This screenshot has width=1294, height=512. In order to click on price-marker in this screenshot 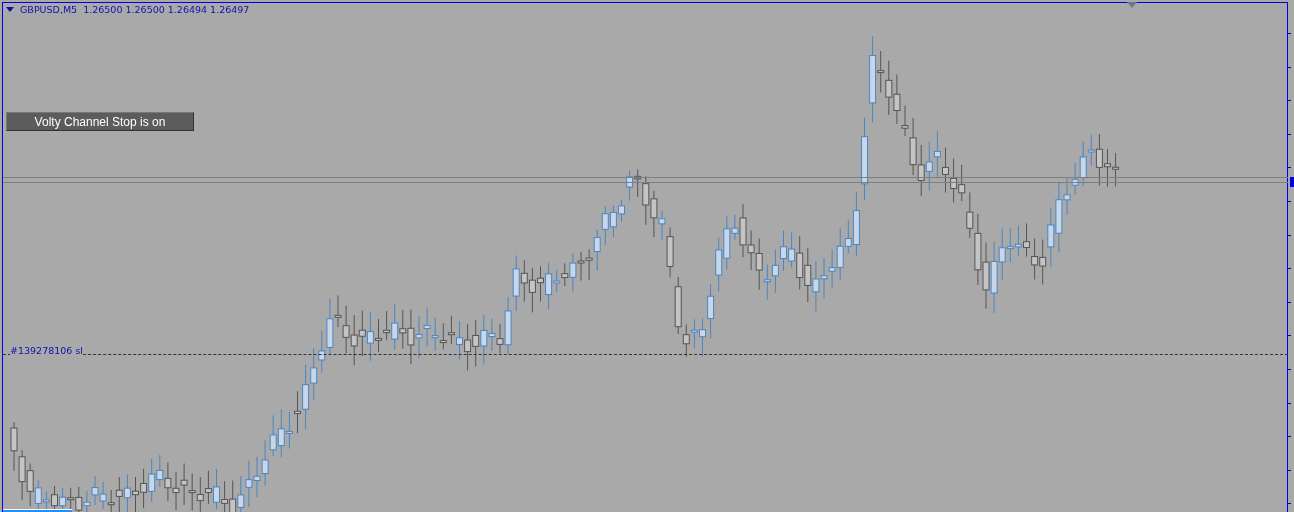, I will do `click(1292, 182)`.